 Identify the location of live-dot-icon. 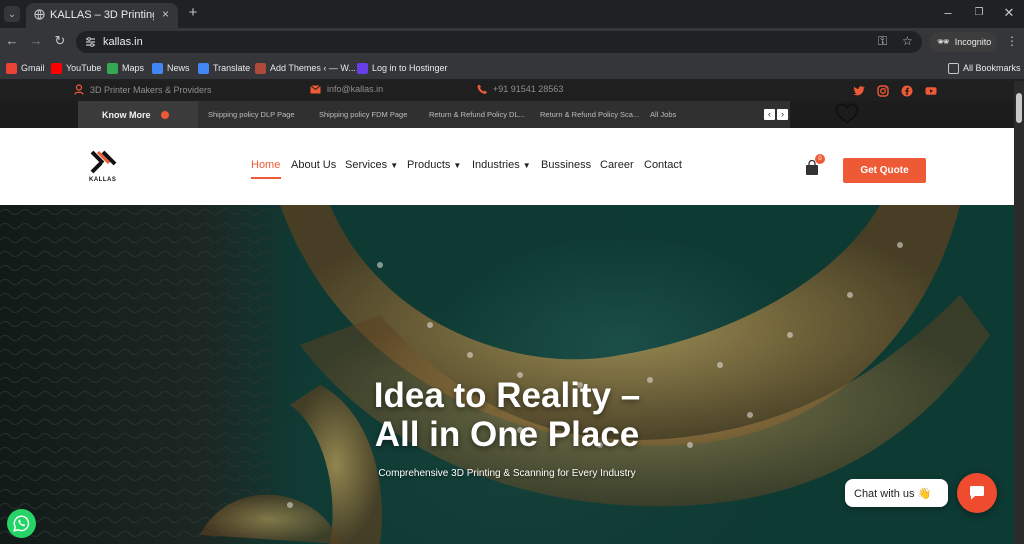
(164, 114).